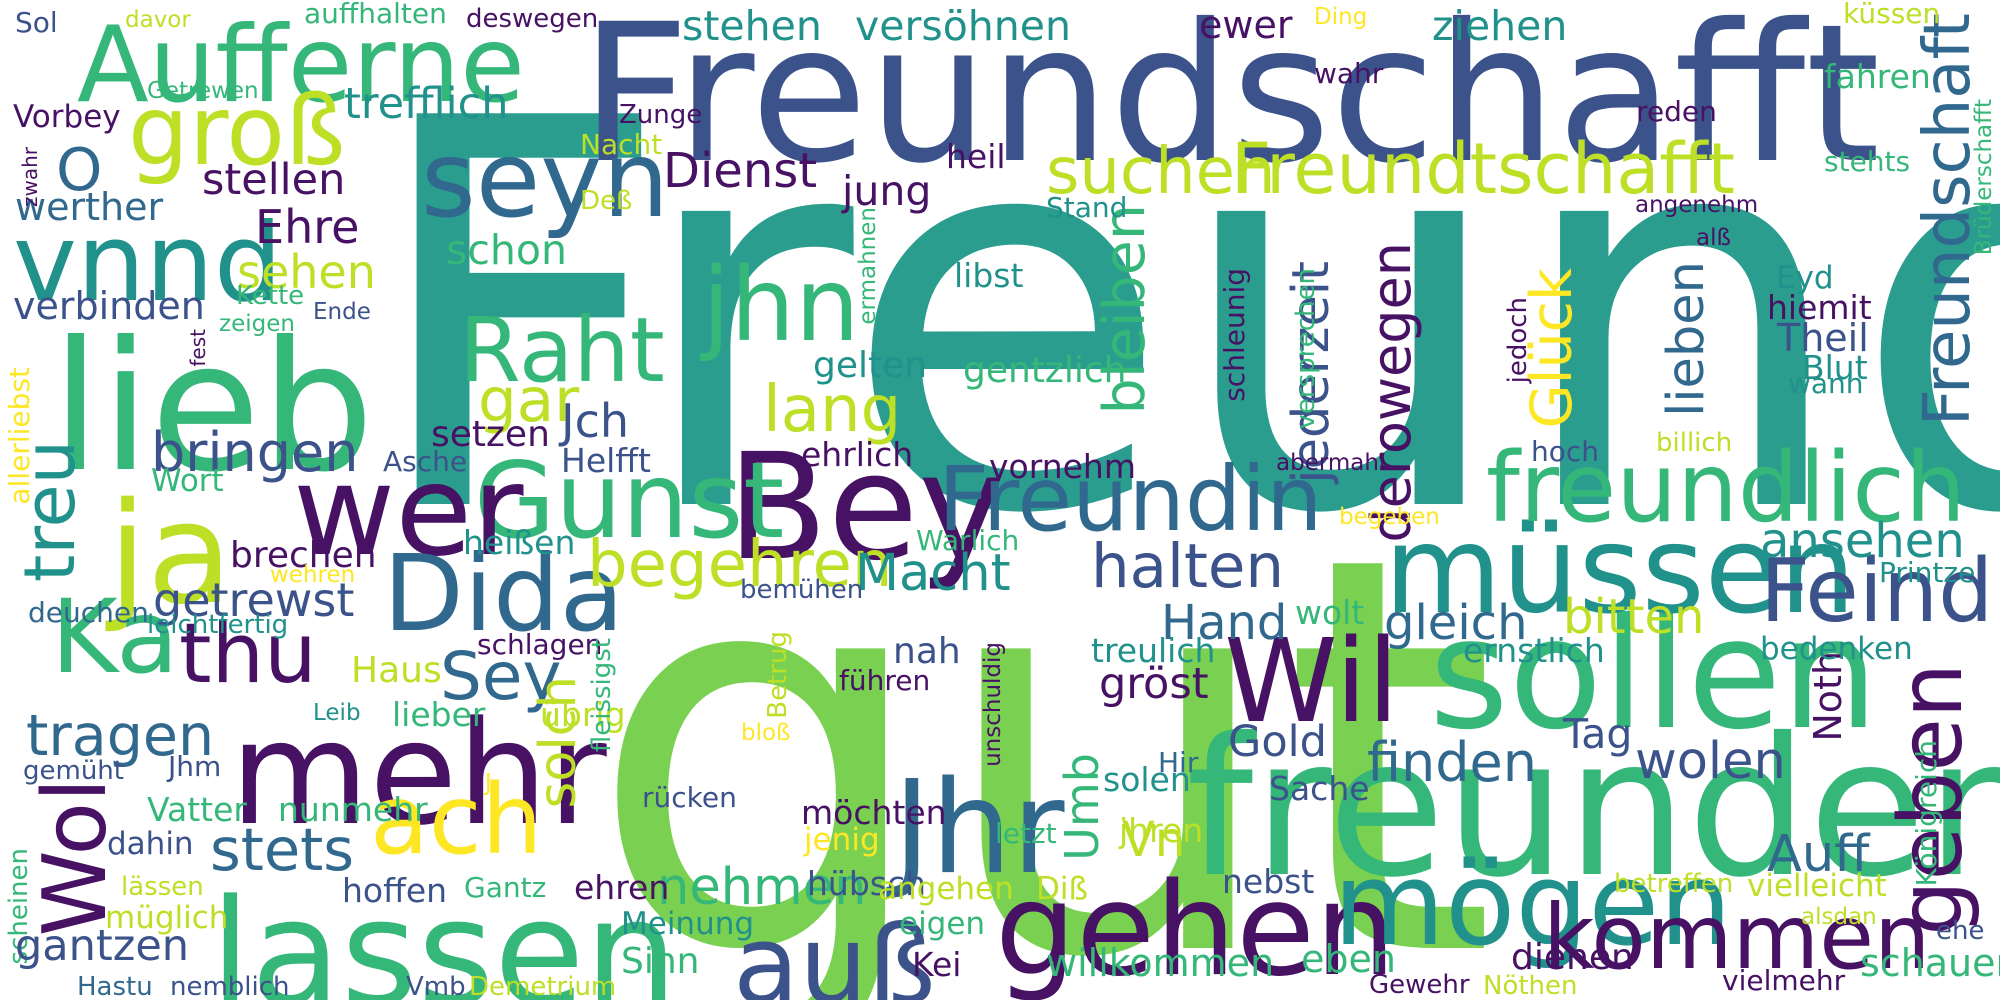  Describe the element at coordinates (802, 590) in the screenshot. I see `cloud-word: bemühen` at that location.